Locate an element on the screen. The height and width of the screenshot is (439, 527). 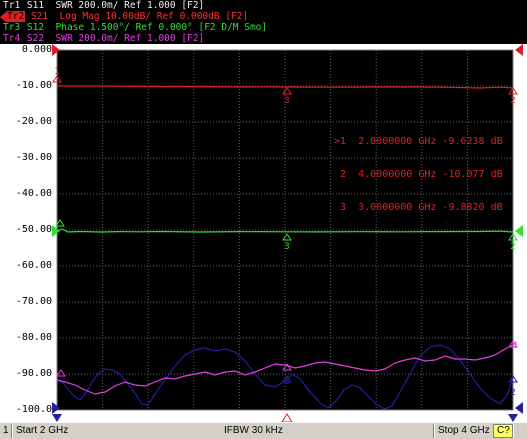
y-axis-label: -10.00 is located at coordinates (33, 85).